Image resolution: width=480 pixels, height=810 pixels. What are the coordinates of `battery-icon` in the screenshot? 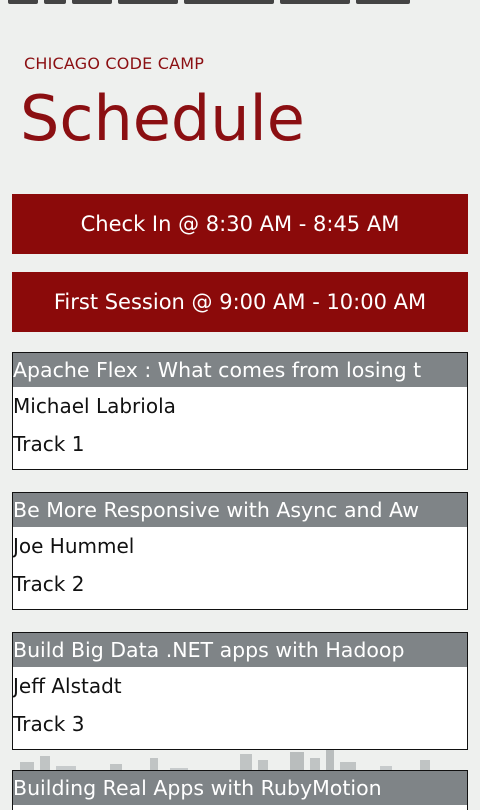 It's located at (383, 2).